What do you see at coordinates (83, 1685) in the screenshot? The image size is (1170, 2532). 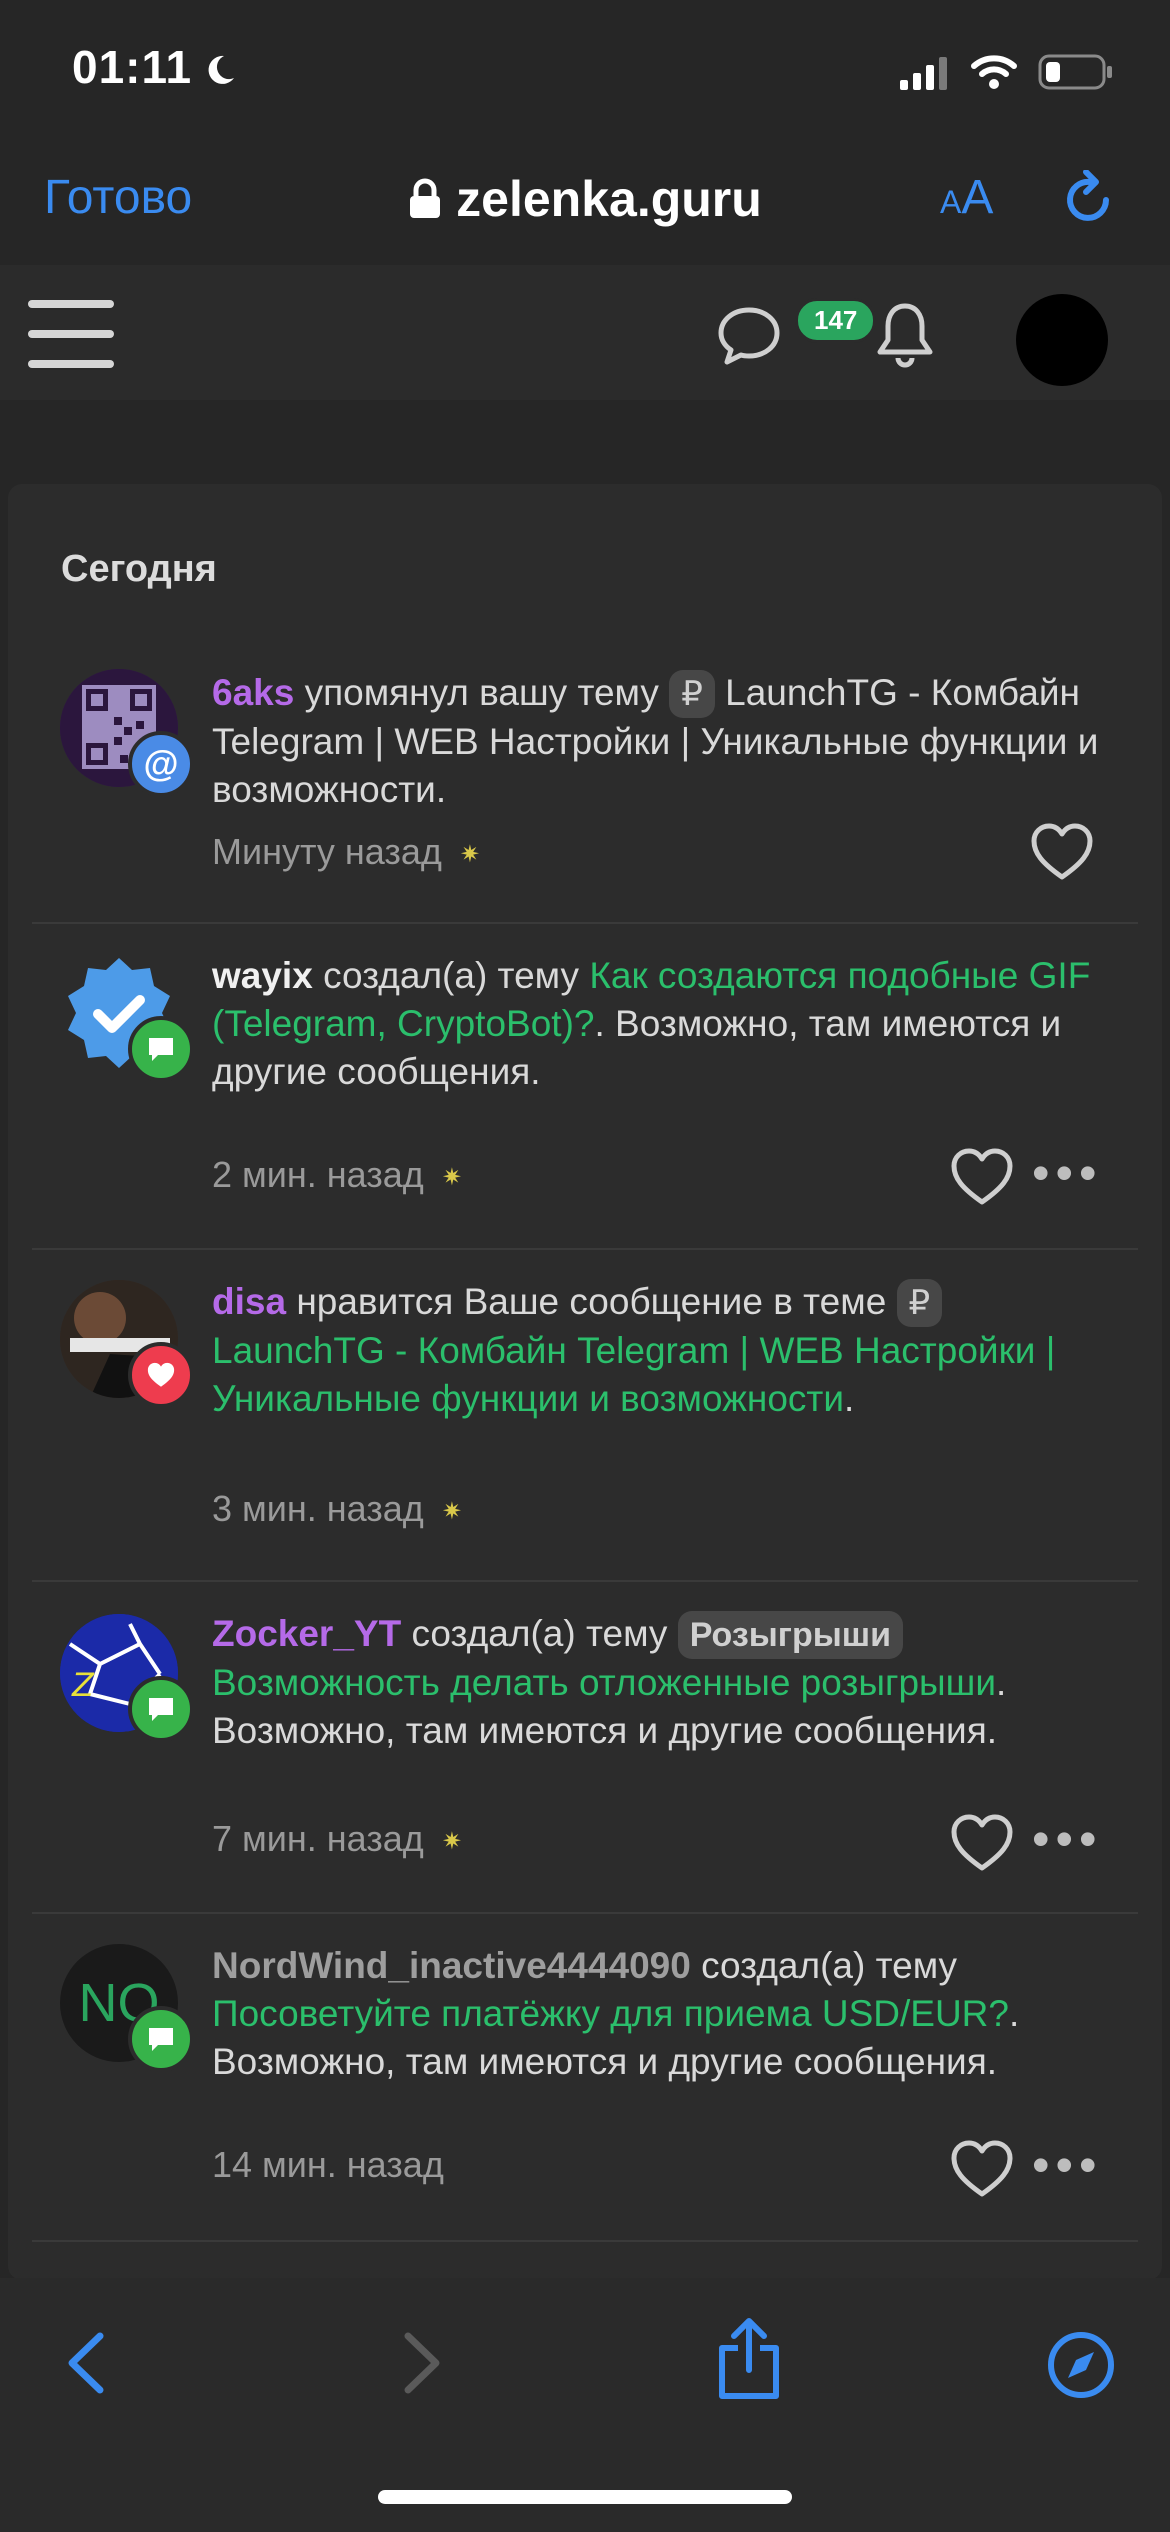 I see `svg-text: Z` at bounding box center [83, 1685].